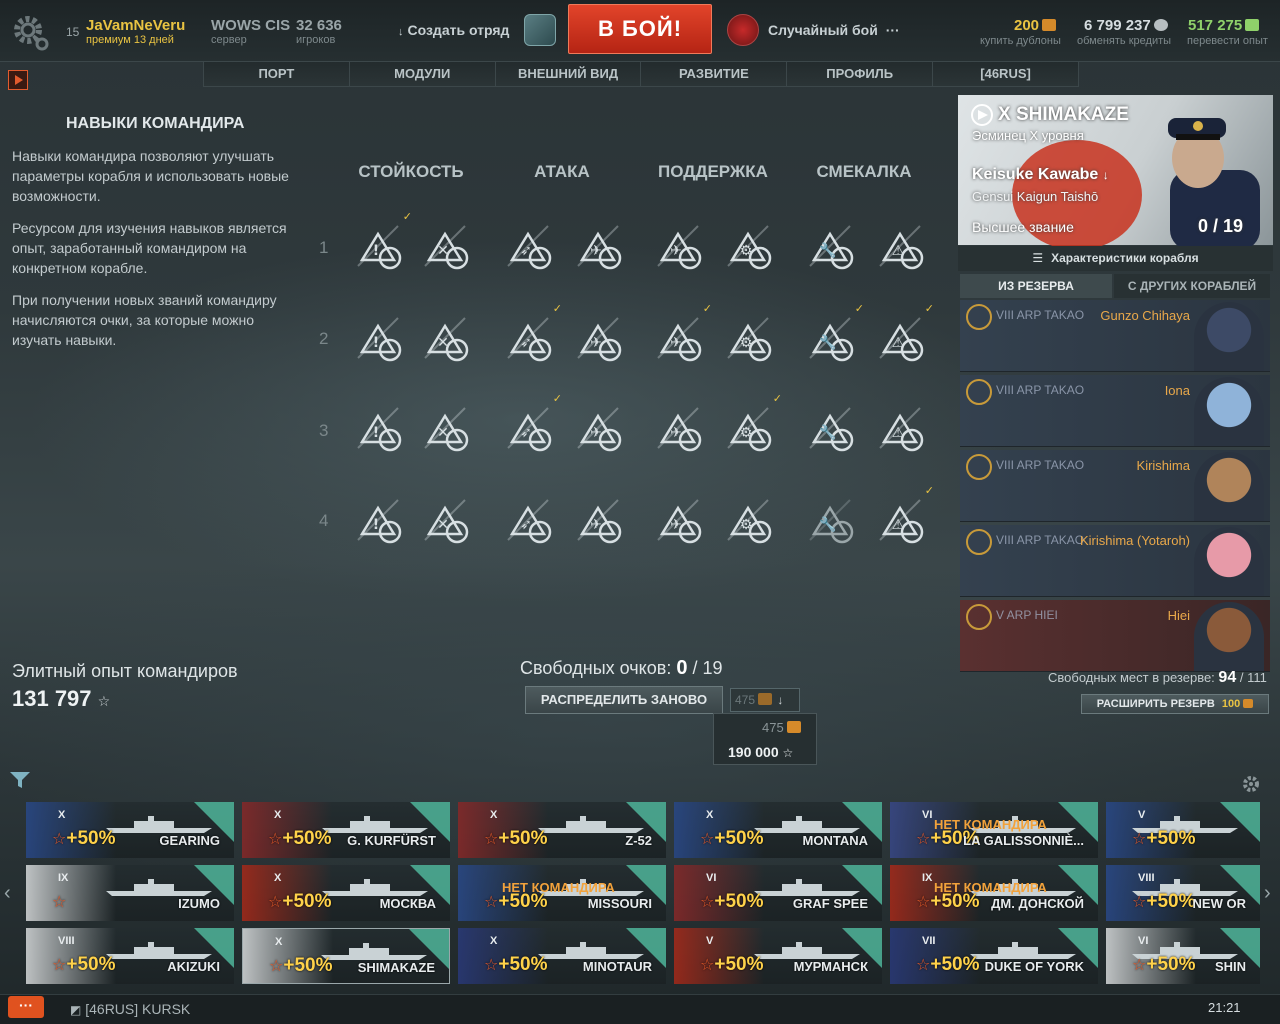  I want to click on ship-card: VII ☆+50% DUKE OF YORK, so click(994, 956).